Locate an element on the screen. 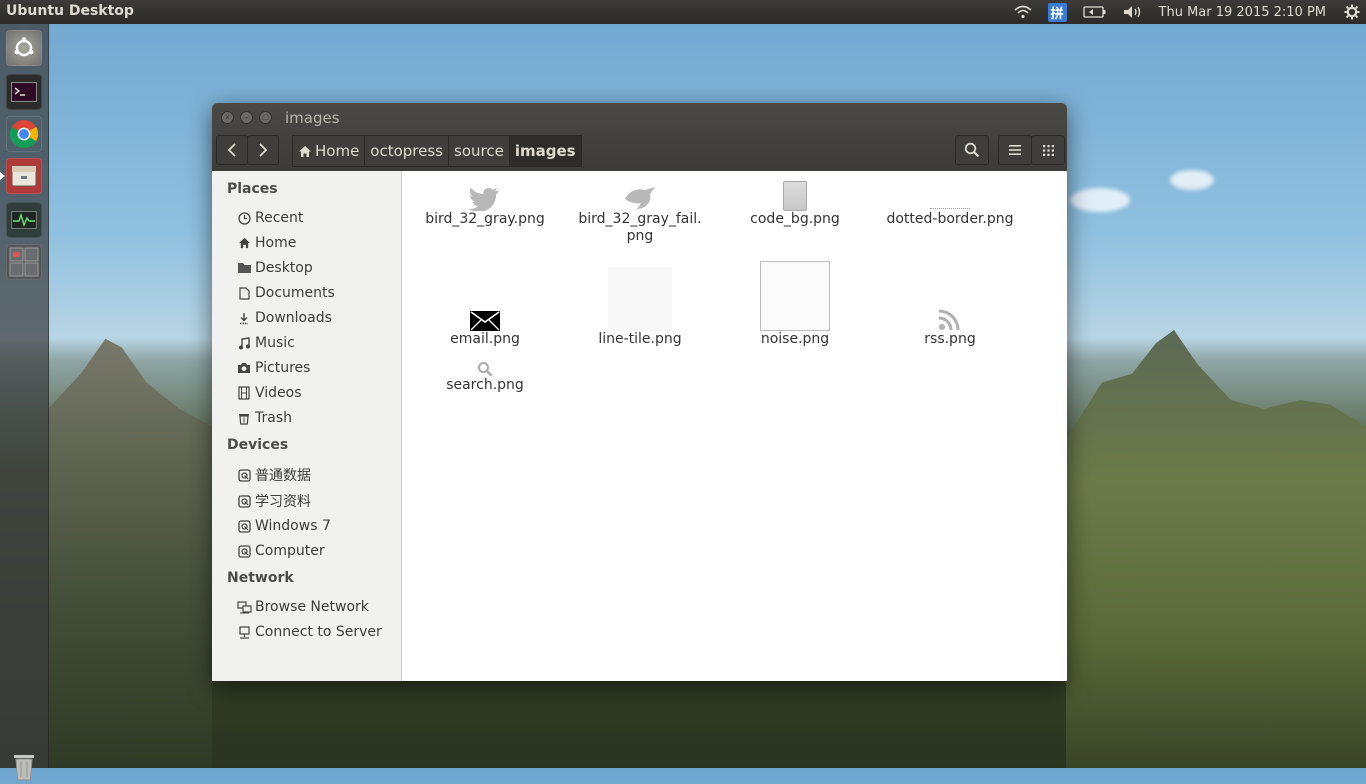  file-item: line-tile.png is located at coordinates (640, 306).